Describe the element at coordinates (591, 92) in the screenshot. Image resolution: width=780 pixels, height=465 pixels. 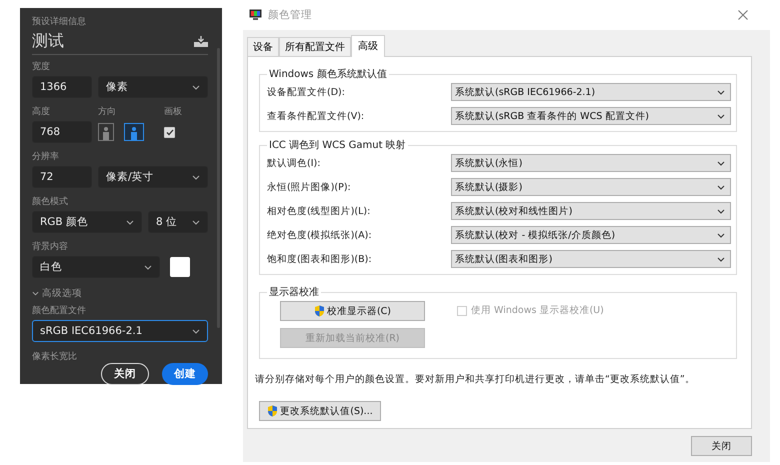
I see `setting-dropdown: 系统默认(sRGB IEC61966-2.1)` at that location.